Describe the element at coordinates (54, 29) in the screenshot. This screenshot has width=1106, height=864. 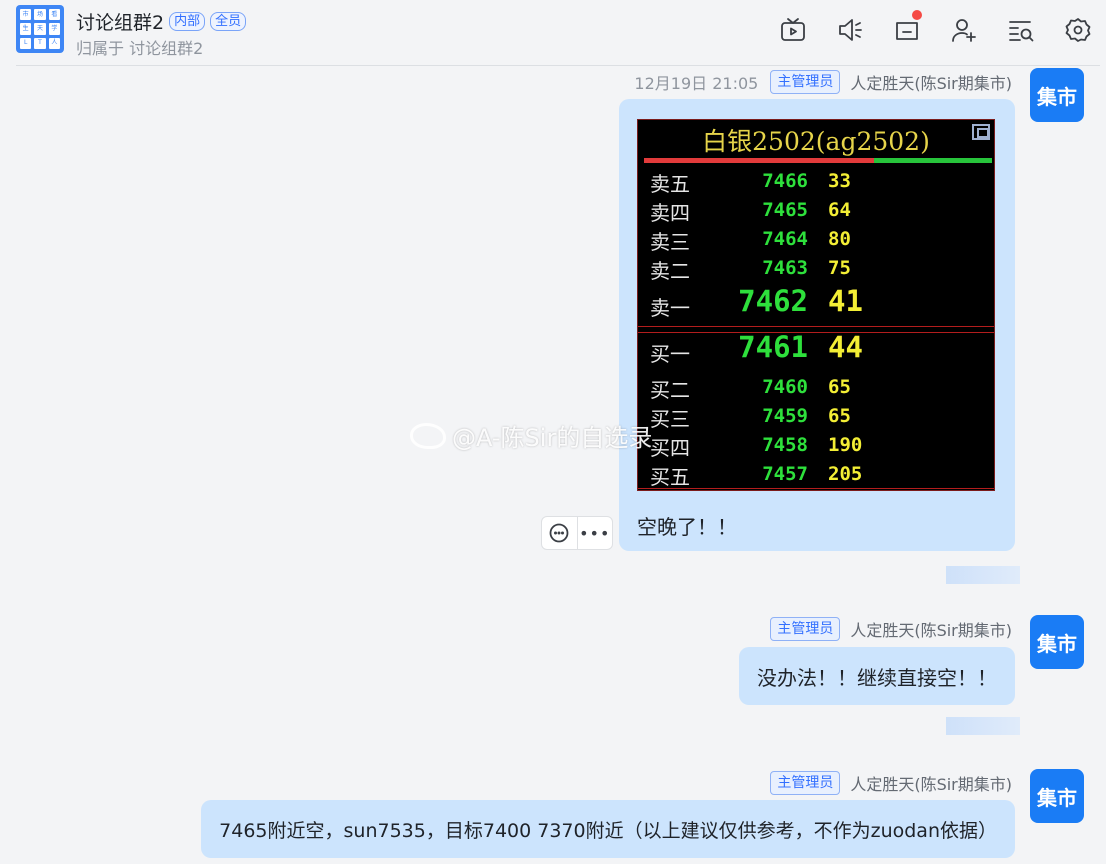
I see `avatar-cell: 学` at that location.